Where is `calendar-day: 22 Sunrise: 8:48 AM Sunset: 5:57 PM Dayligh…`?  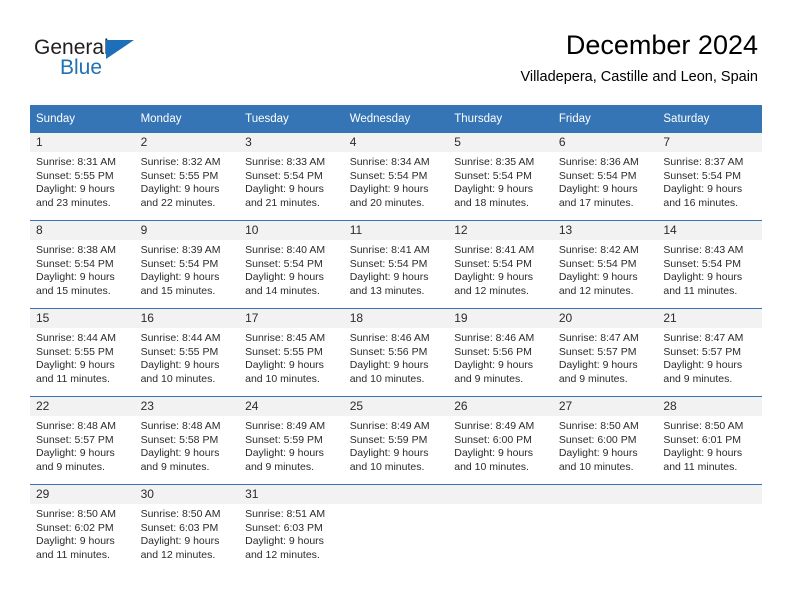 calendar-day: 22 Sunrise: 8:48 AM Sunset: 5:57 PM Dayligh… is located at coordinates (82, 440).